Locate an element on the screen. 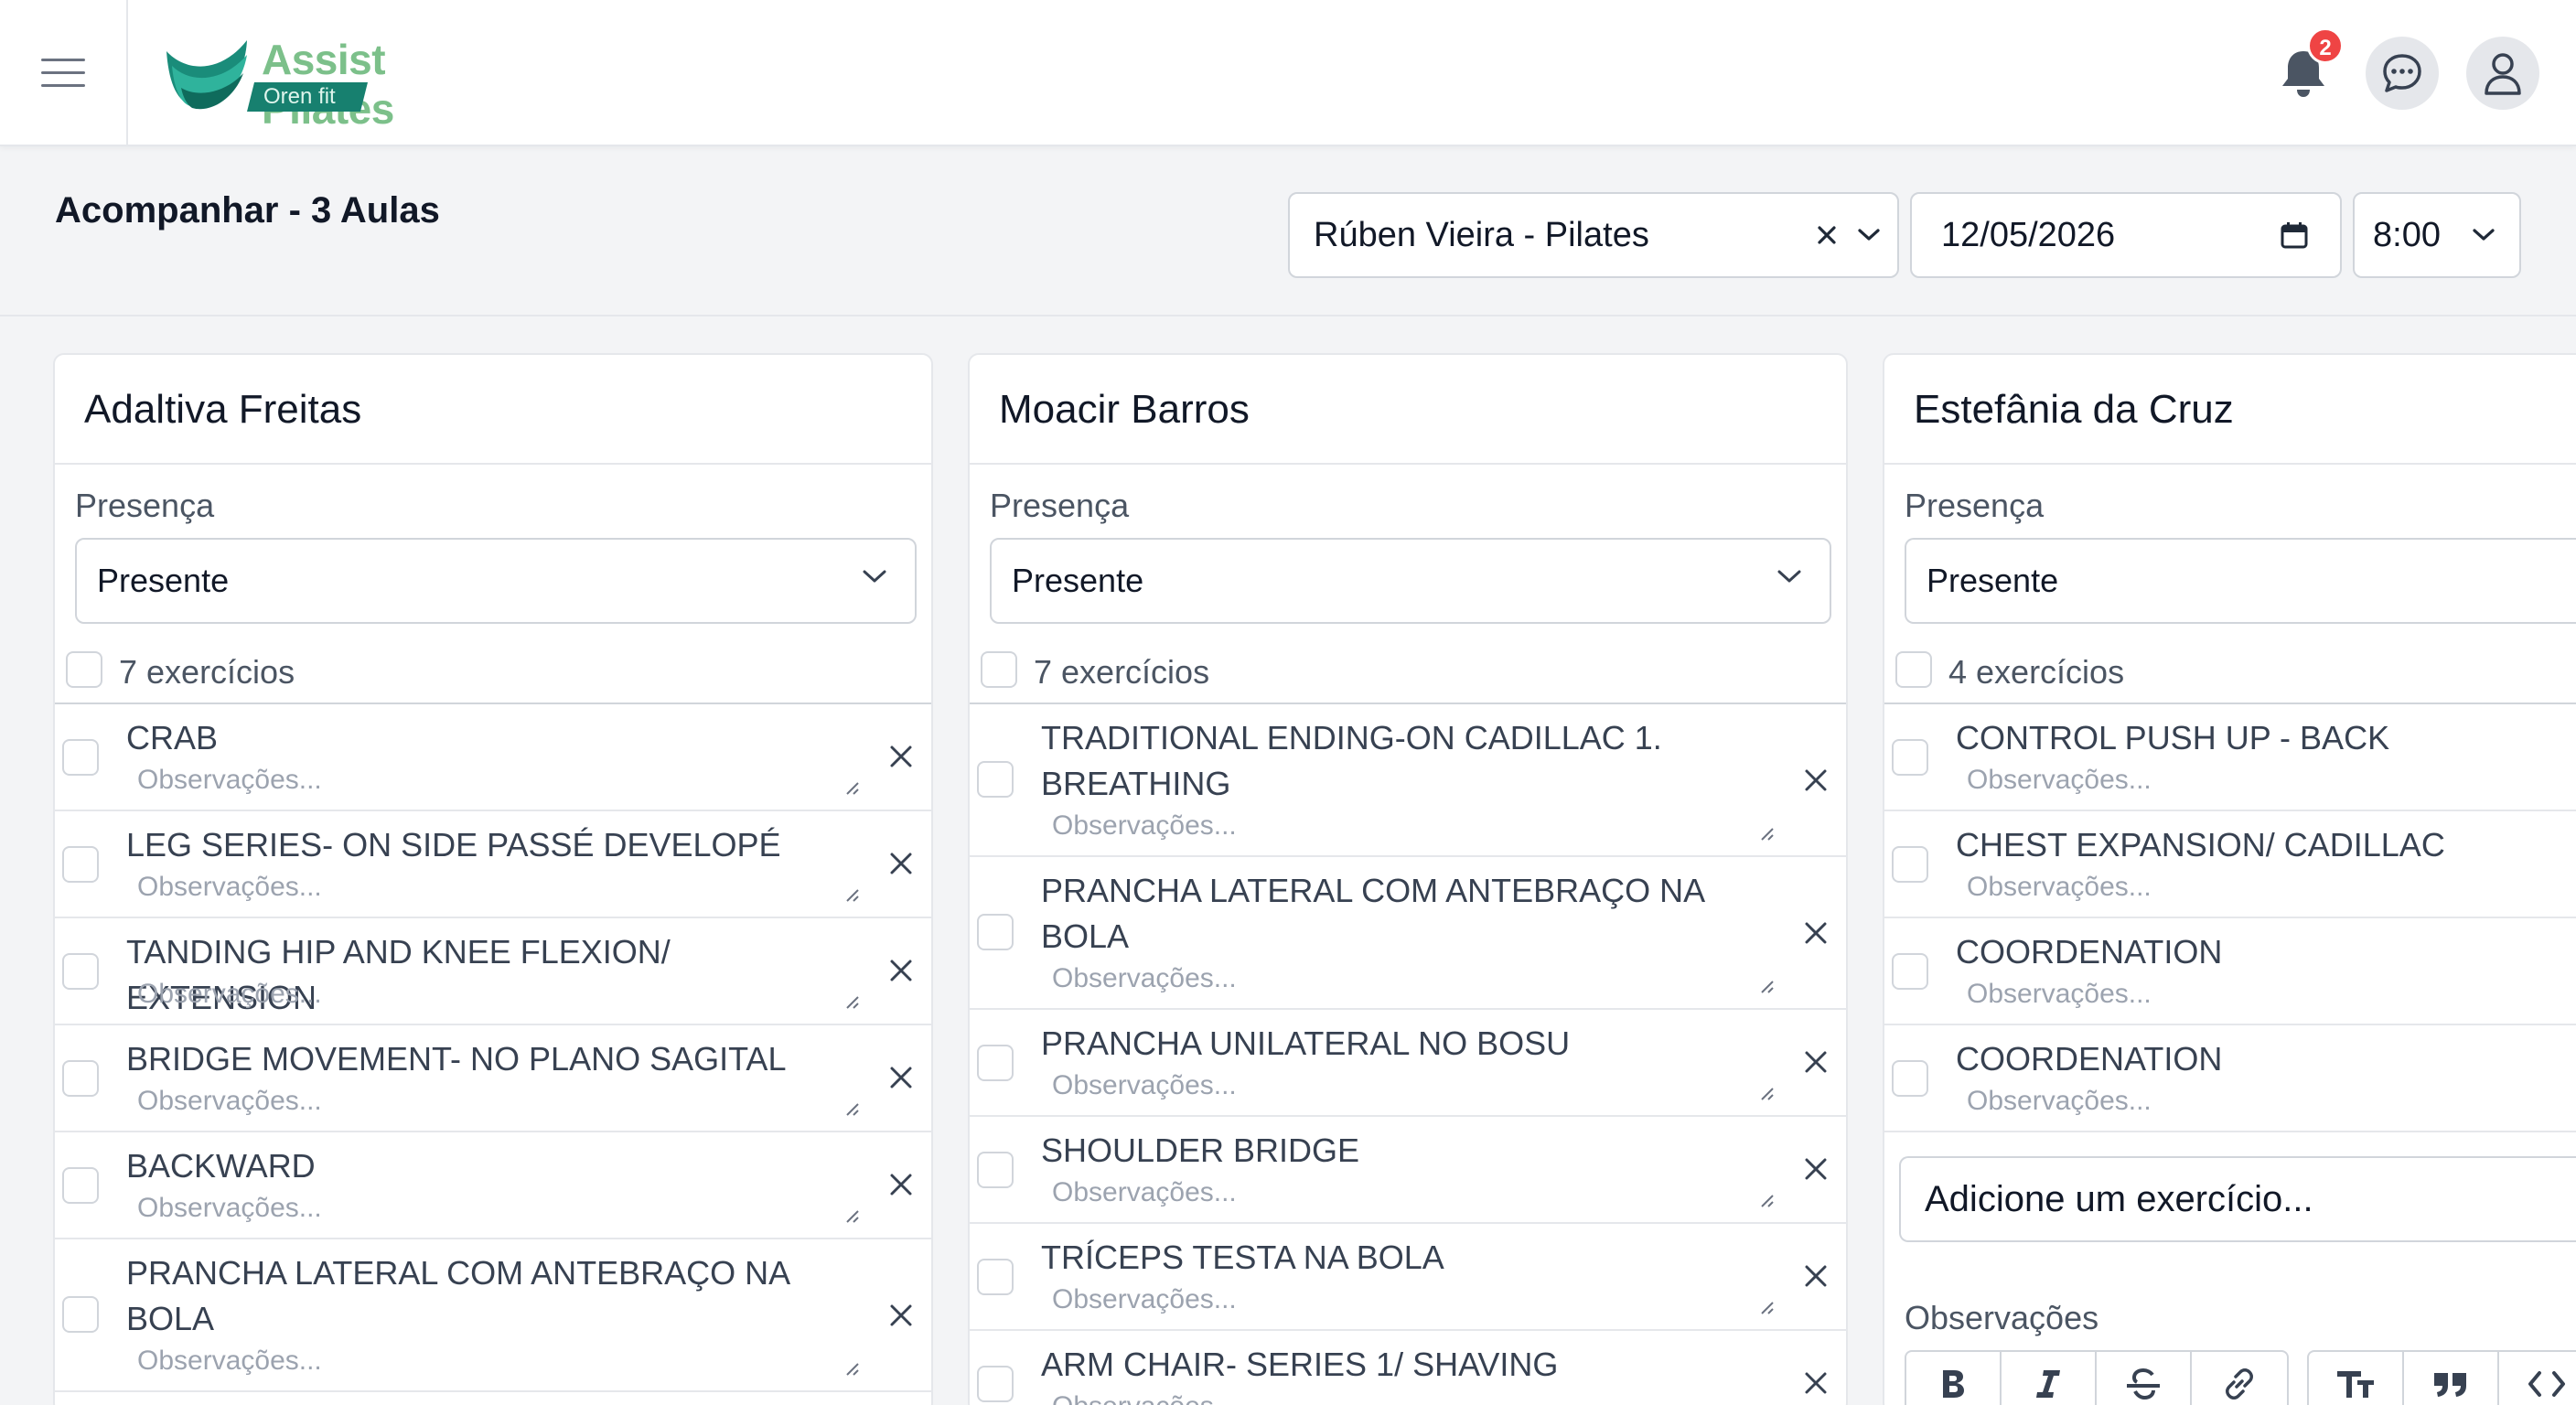  presence-value: Presente is located at coordinates (163, 580).